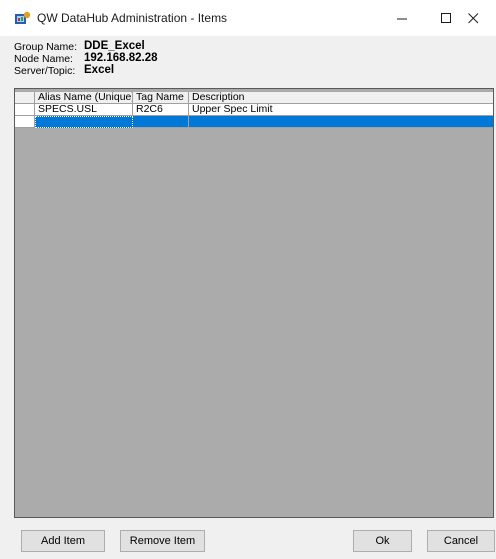 The image size is (496, 559). I want to click on app-icon, so click(23, 17).